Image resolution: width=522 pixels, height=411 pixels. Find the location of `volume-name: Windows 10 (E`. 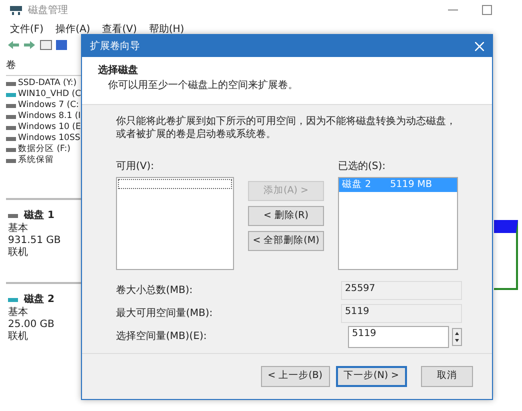

volume-name: Windows 10 (E is located at coordinates (49, 127).